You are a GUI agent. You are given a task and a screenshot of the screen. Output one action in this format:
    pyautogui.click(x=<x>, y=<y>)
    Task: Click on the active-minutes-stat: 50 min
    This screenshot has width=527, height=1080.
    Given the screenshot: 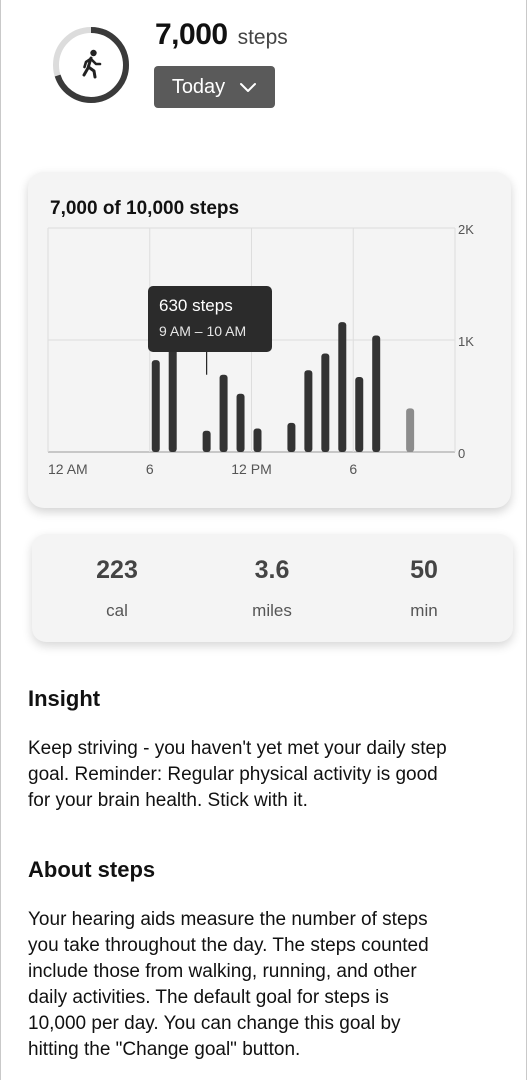 What is the action you would take?
    pyautogui.click(x=424, y=588)
    